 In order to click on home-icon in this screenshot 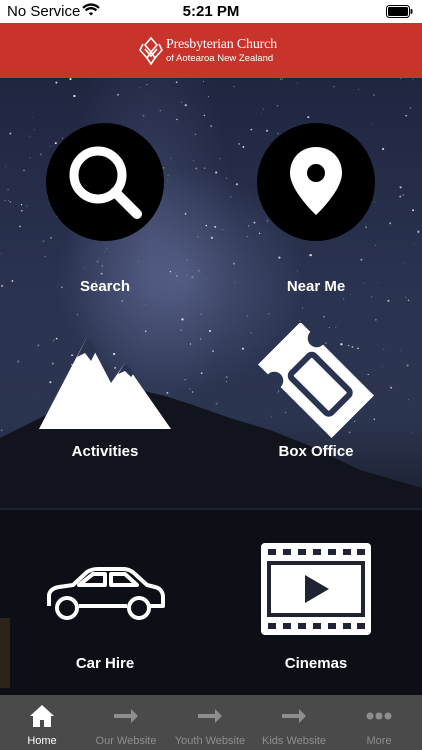, I will do `click(42, 716)`.